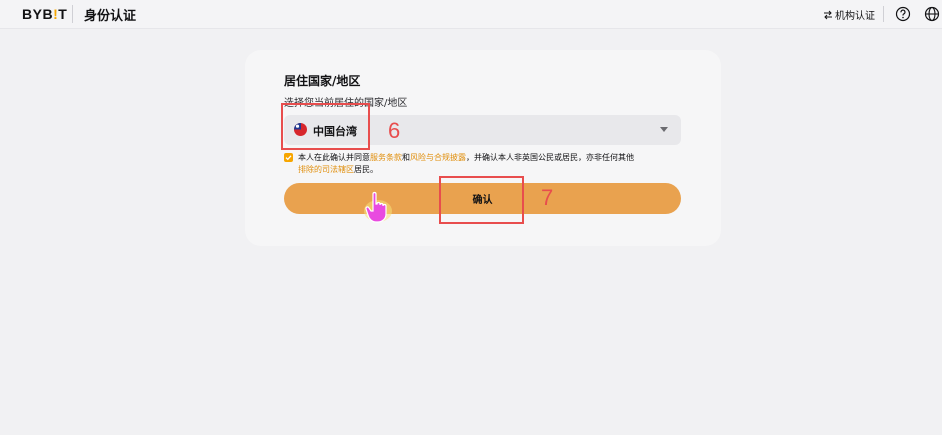 Image resolution: width=942 pixels, height=435 pixels. What do you see at coordinates (386, 157) in the screenshot?
I see `terms-of-service-link: 服务条款` at bounding box center [386, 157].